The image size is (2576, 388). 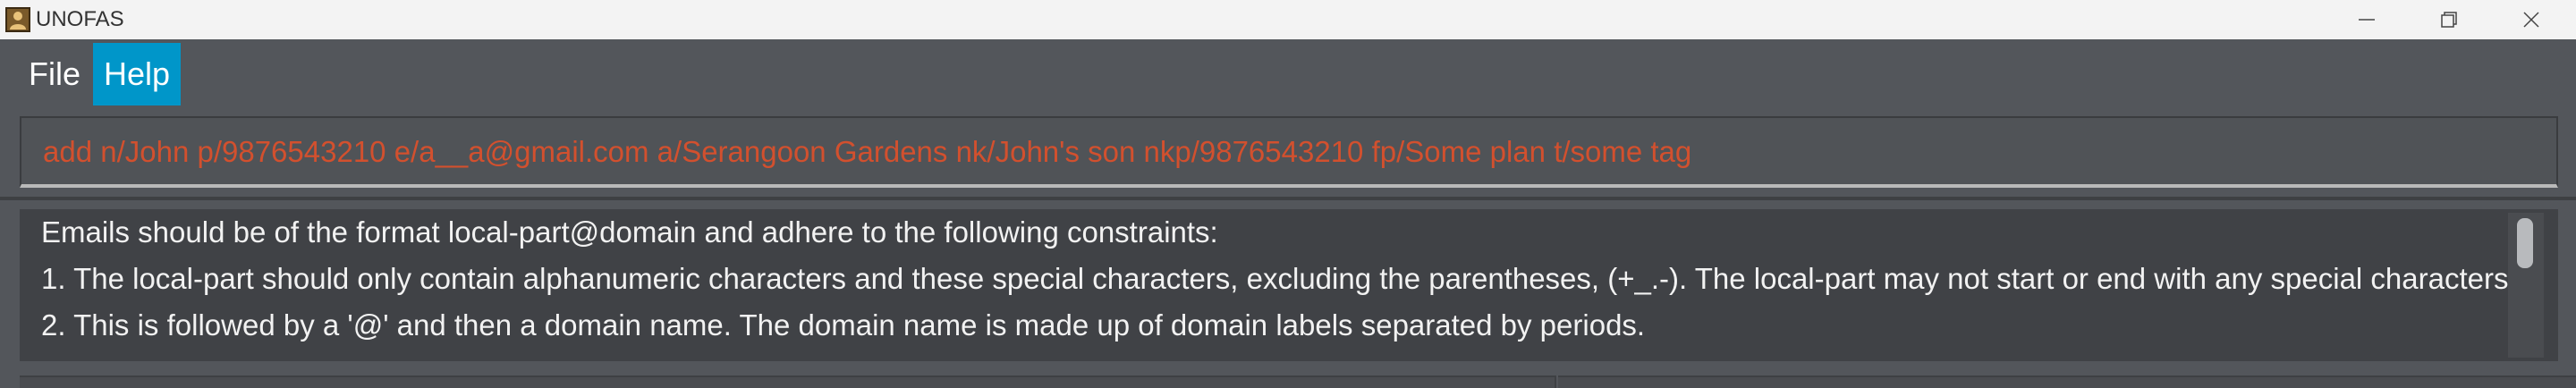 What do you see at coordinates (80, 19) in the screenshot?
I see `window-title: UNOFAS` at bounding box center [80, 19].